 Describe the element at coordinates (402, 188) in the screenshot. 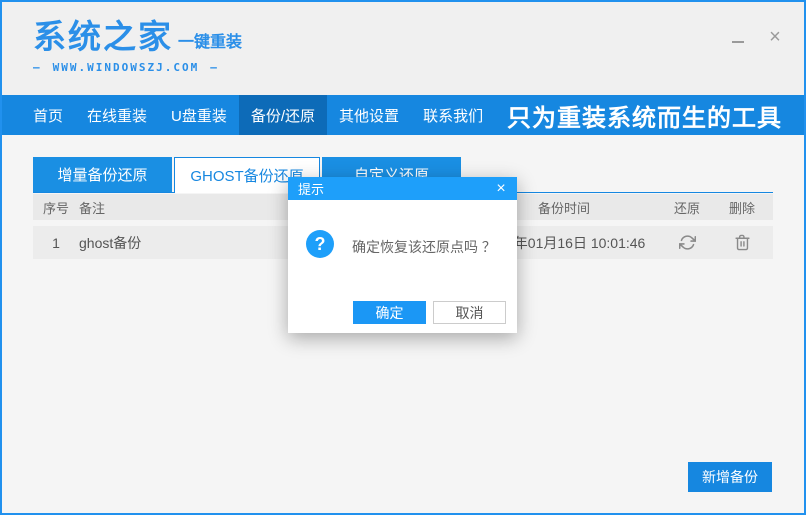

I see `dialog-titlebar: 提示 ×` at that location.